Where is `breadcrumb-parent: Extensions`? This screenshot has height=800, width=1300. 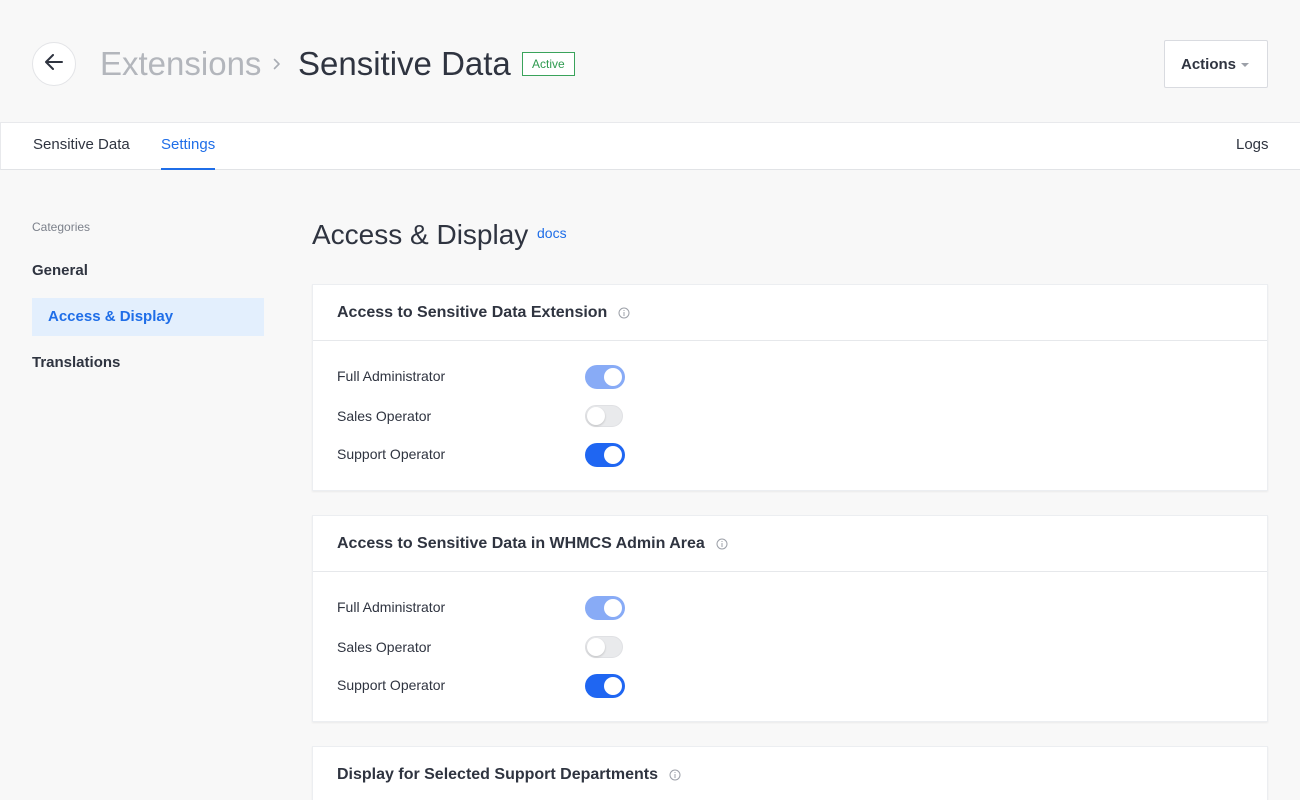
breadcrumb-parent: Extensions is located at coordinates (180, 64).